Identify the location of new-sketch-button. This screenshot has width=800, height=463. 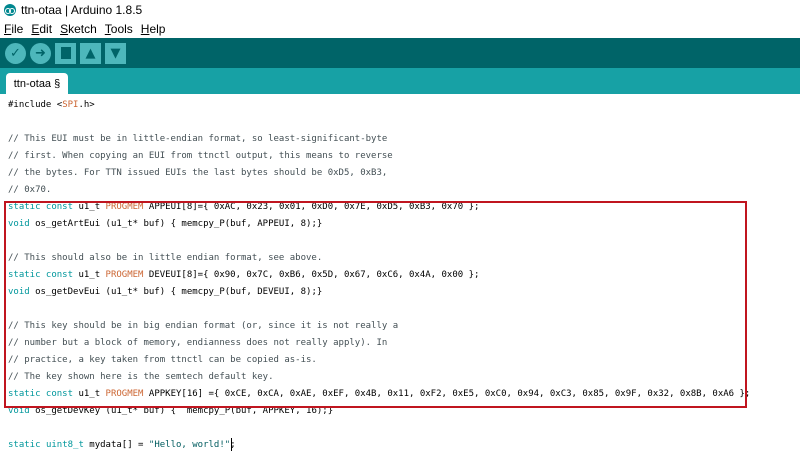
(65, 53).